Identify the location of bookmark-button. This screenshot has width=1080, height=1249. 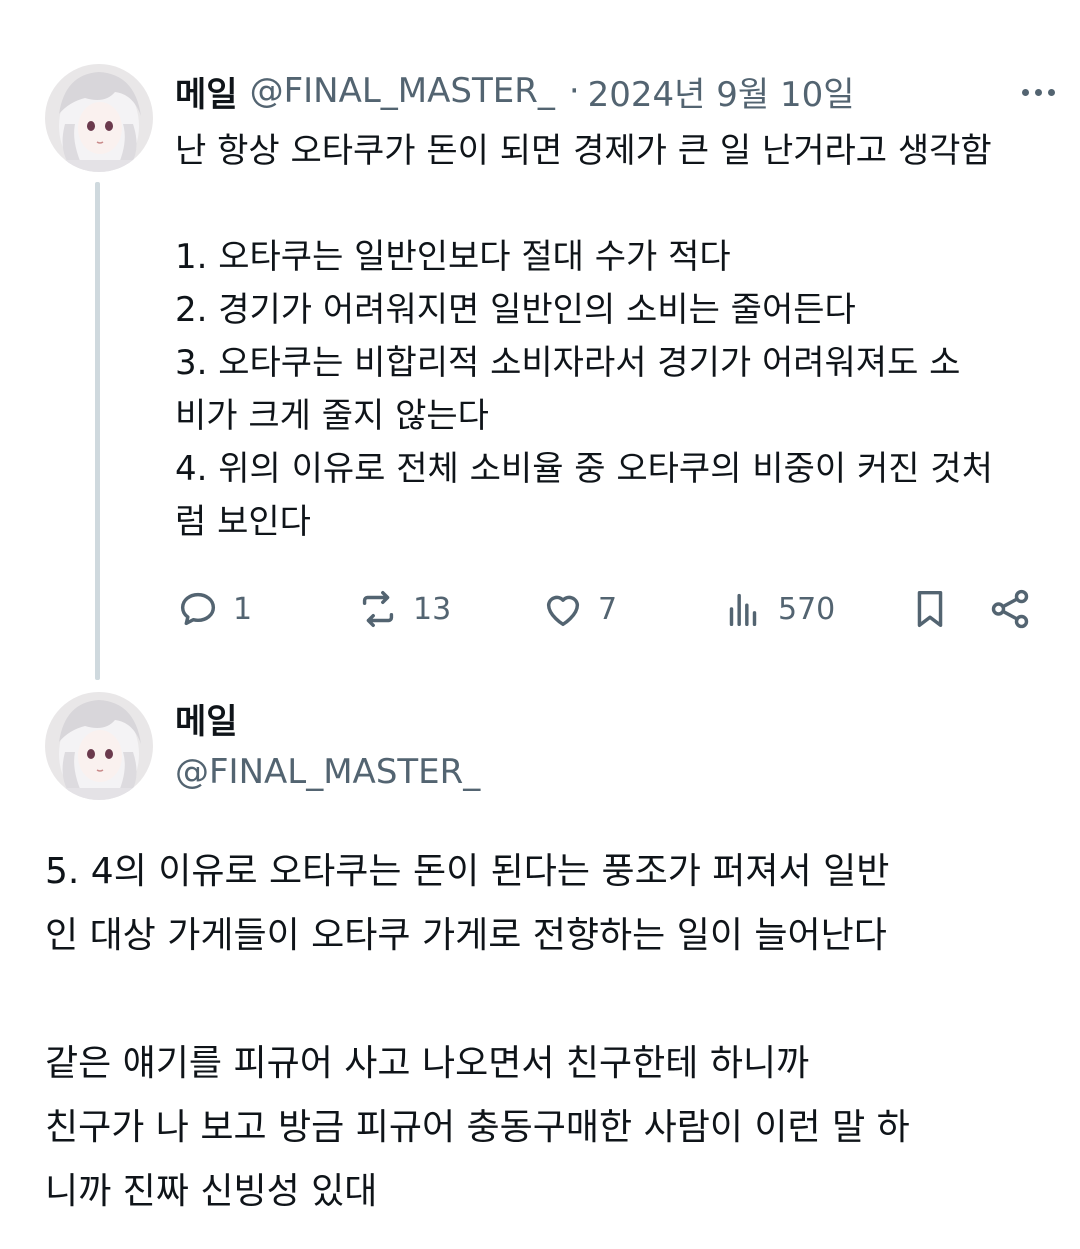
(930, 609).